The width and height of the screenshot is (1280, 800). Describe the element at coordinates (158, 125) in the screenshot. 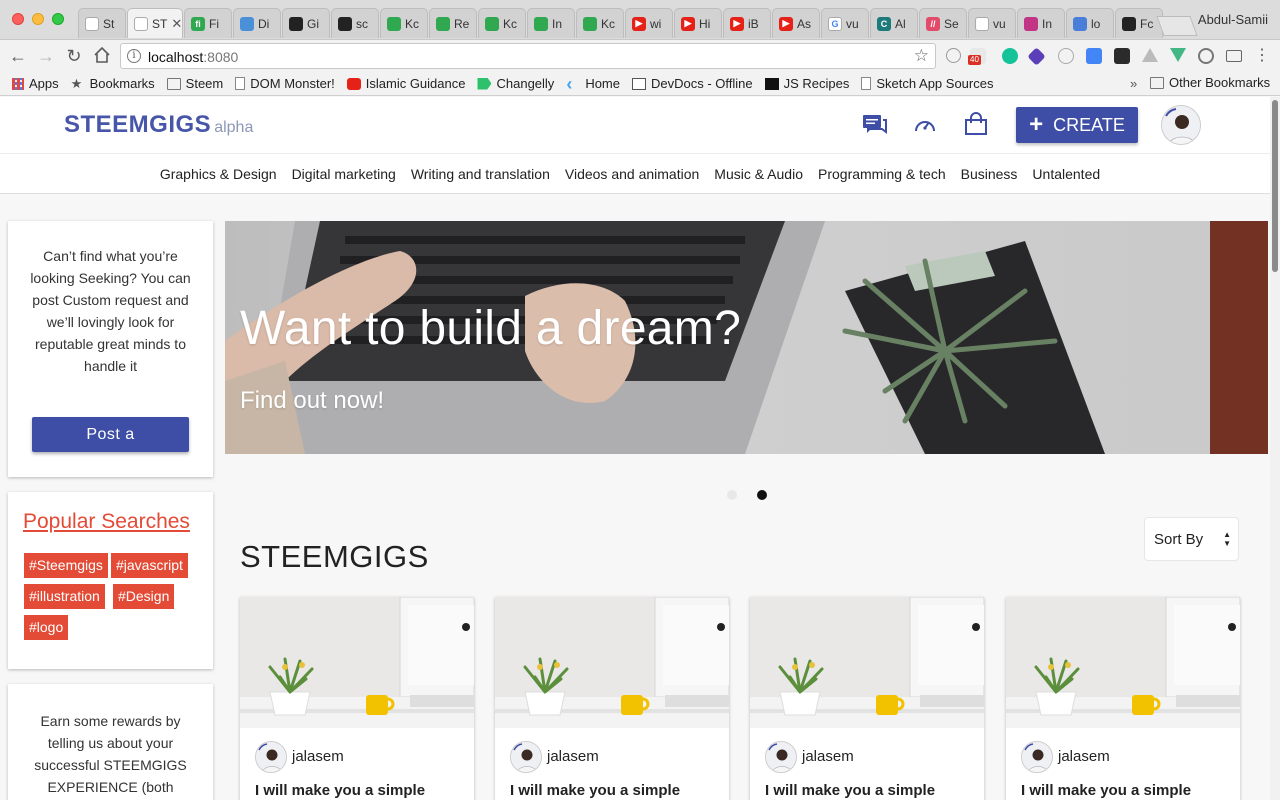

I see `site-logo: STEEMGIGS alpha` at that location.